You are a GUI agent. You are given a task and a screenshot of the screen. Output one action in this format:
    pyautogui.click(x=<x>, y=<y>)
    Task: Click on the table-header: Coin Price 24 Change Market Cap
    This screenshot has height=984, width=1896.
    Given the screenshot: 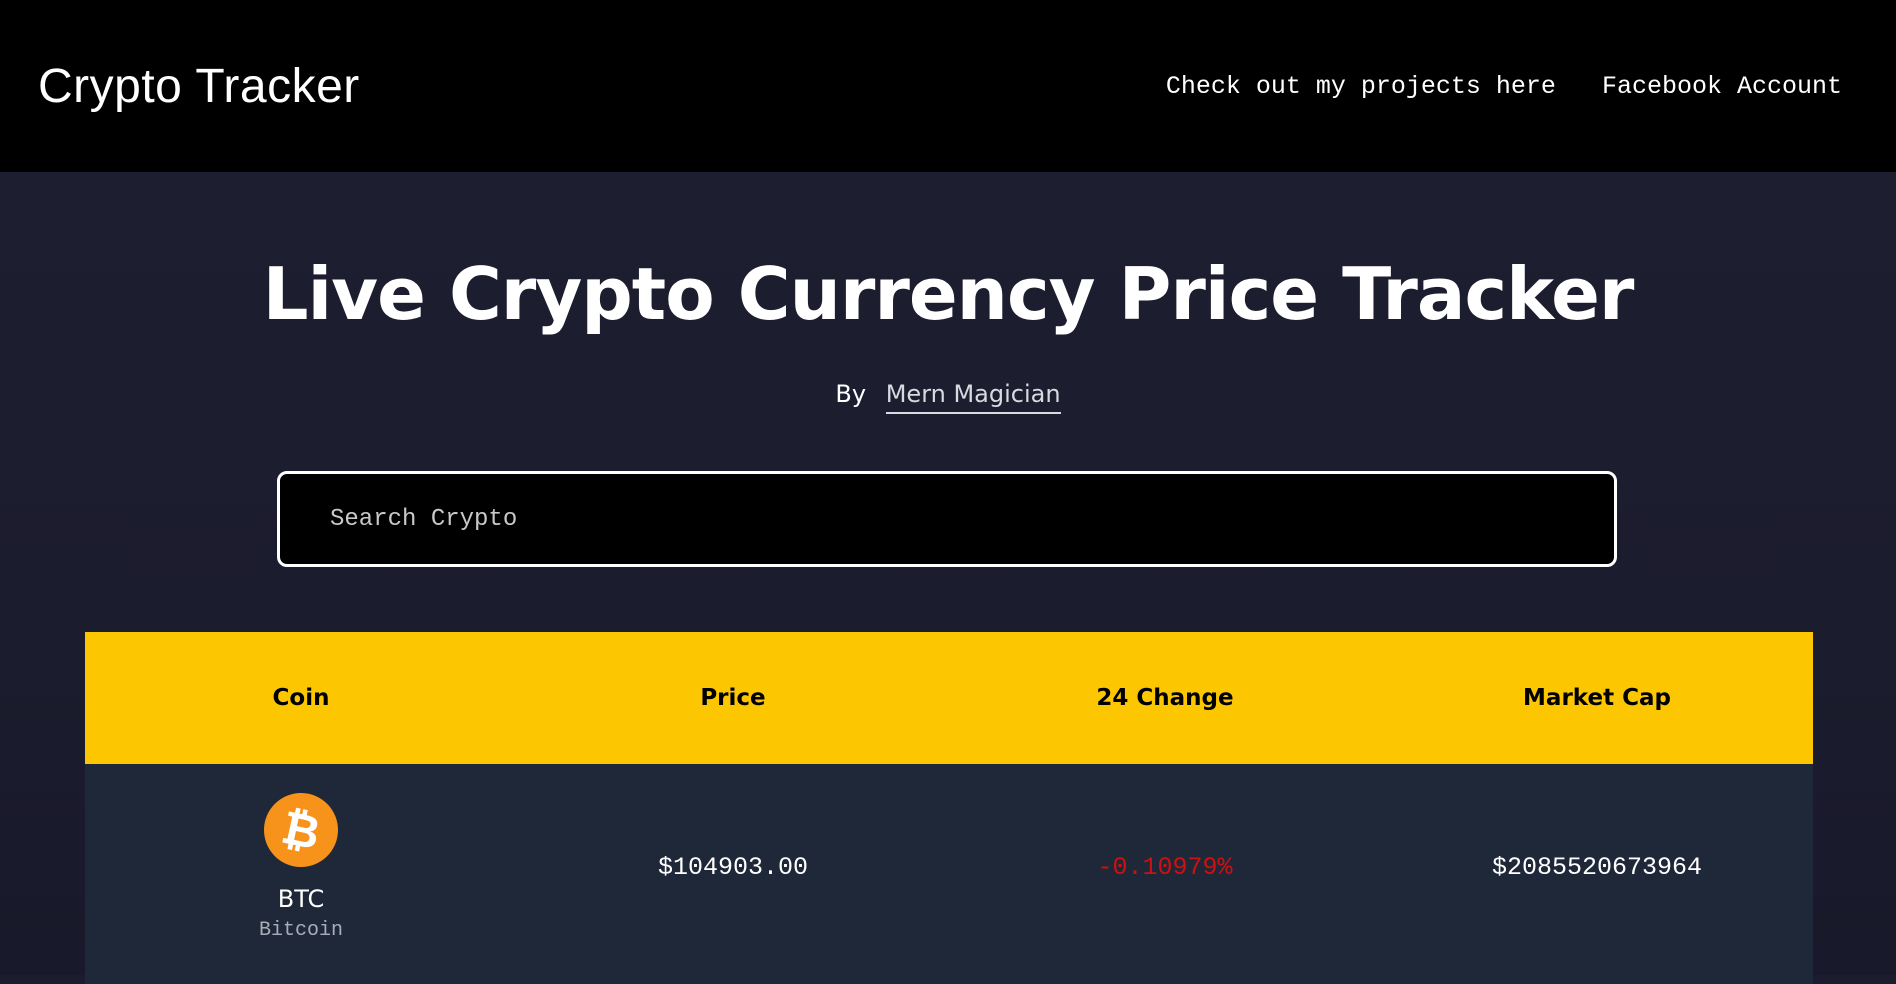 What is the action you would take?
    pyautogui.click(x=949, y=698)
    